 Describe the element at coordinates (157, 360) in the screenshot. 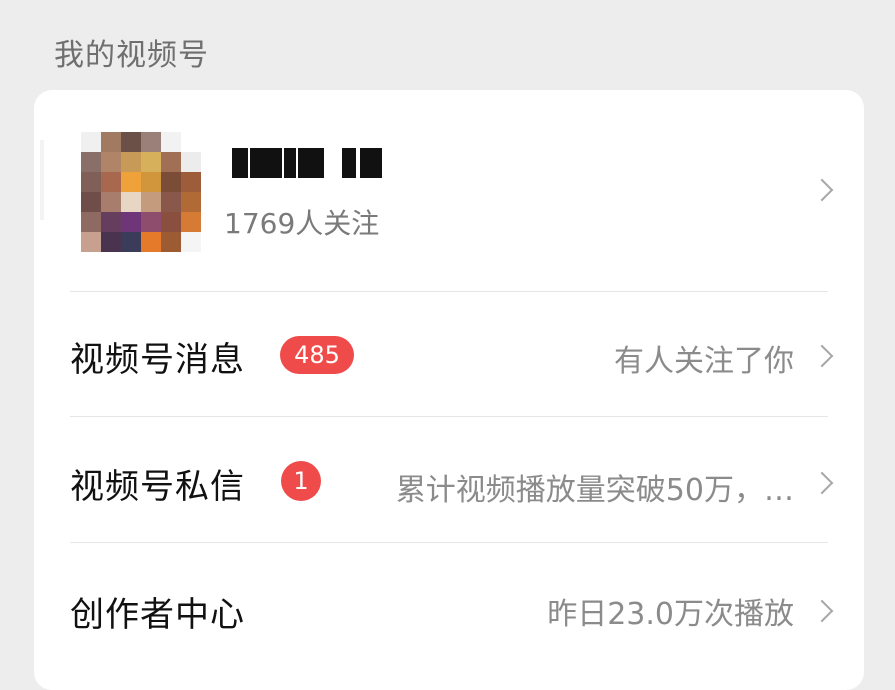

I see `row-title: 视频号消息` at that location.